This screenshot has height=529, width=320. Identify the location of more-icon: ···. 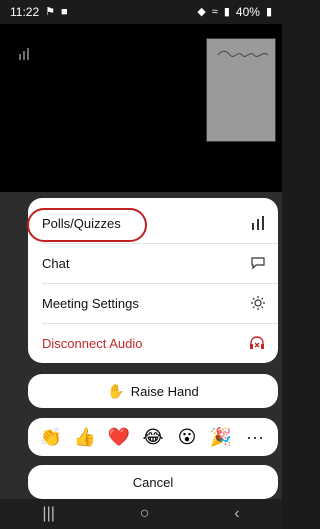
(255, 436).